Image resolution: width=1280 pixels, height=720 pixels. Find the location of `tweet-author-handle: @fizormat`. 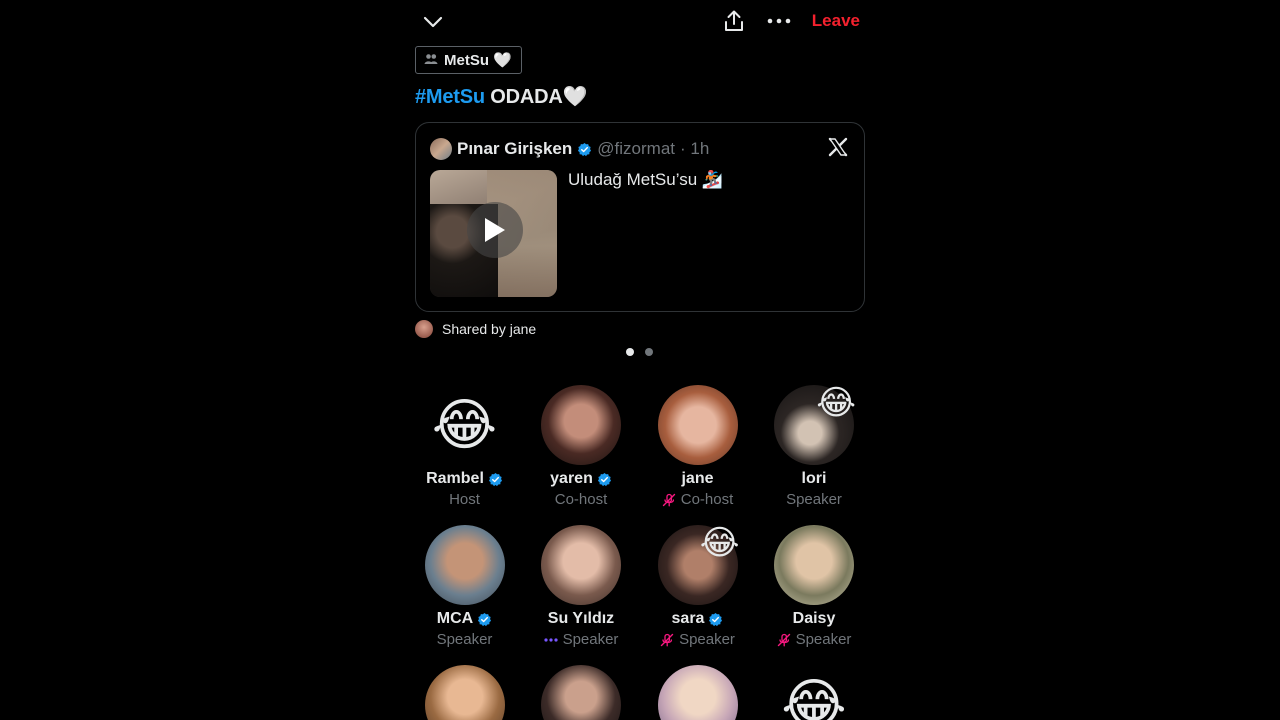

tweet-author-handle: @fizormat is located at coordinates (636, 149).